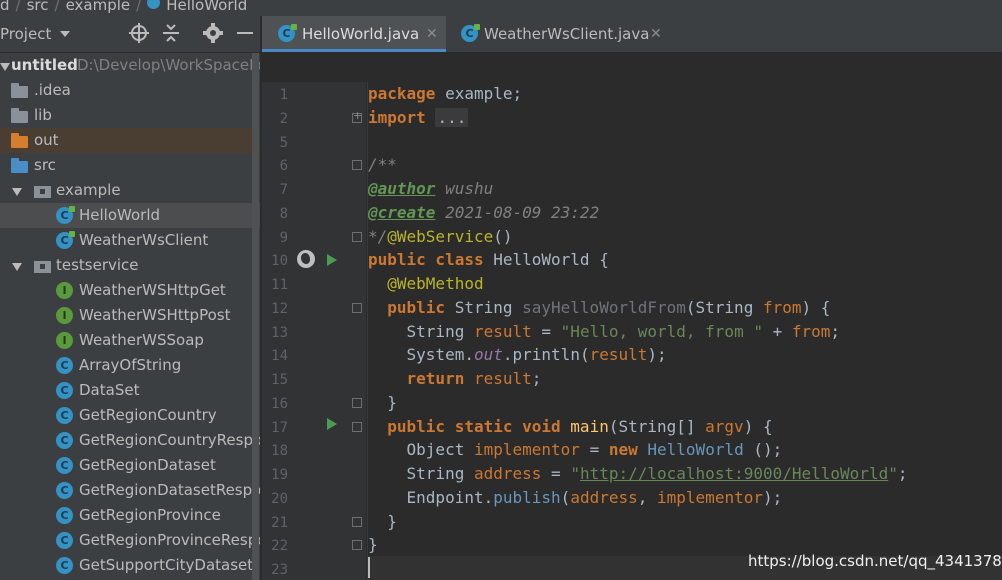 This screenshot has height=580, width=1002. What do you see at coordinates (130, 115) in the screenshot?
I see `tree-item-lib: lib` at bounding box center [130, 115].